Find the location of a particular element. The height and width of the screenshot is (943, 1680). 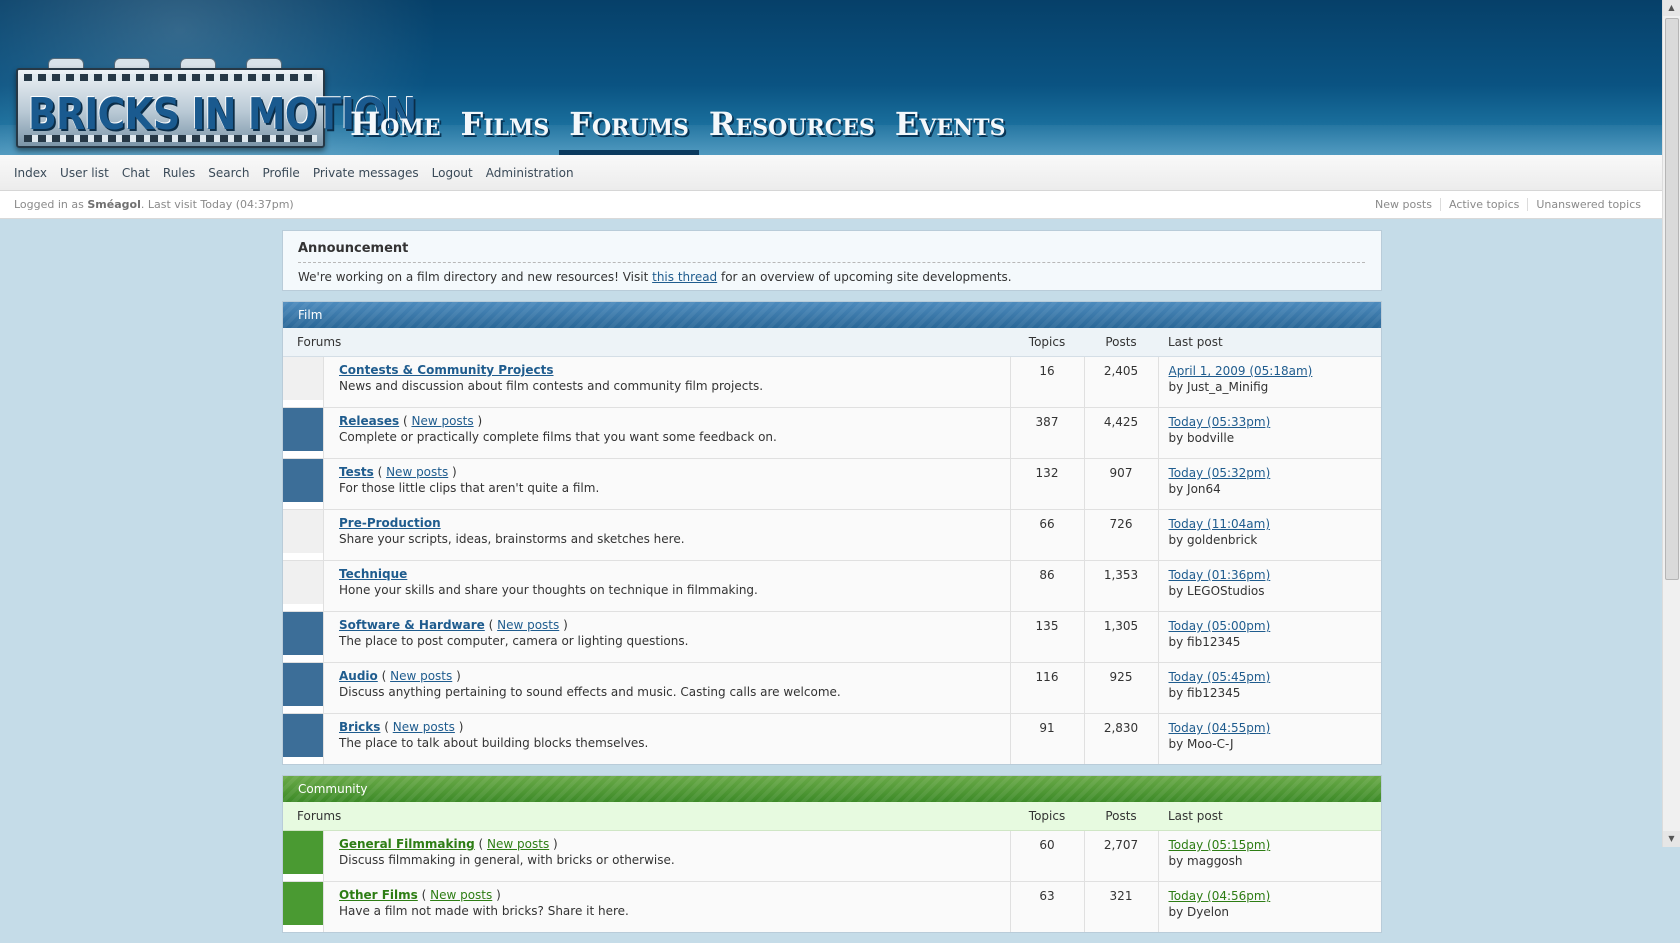

last-post-author: by fib12345 is located at coordinates (1204, 642).